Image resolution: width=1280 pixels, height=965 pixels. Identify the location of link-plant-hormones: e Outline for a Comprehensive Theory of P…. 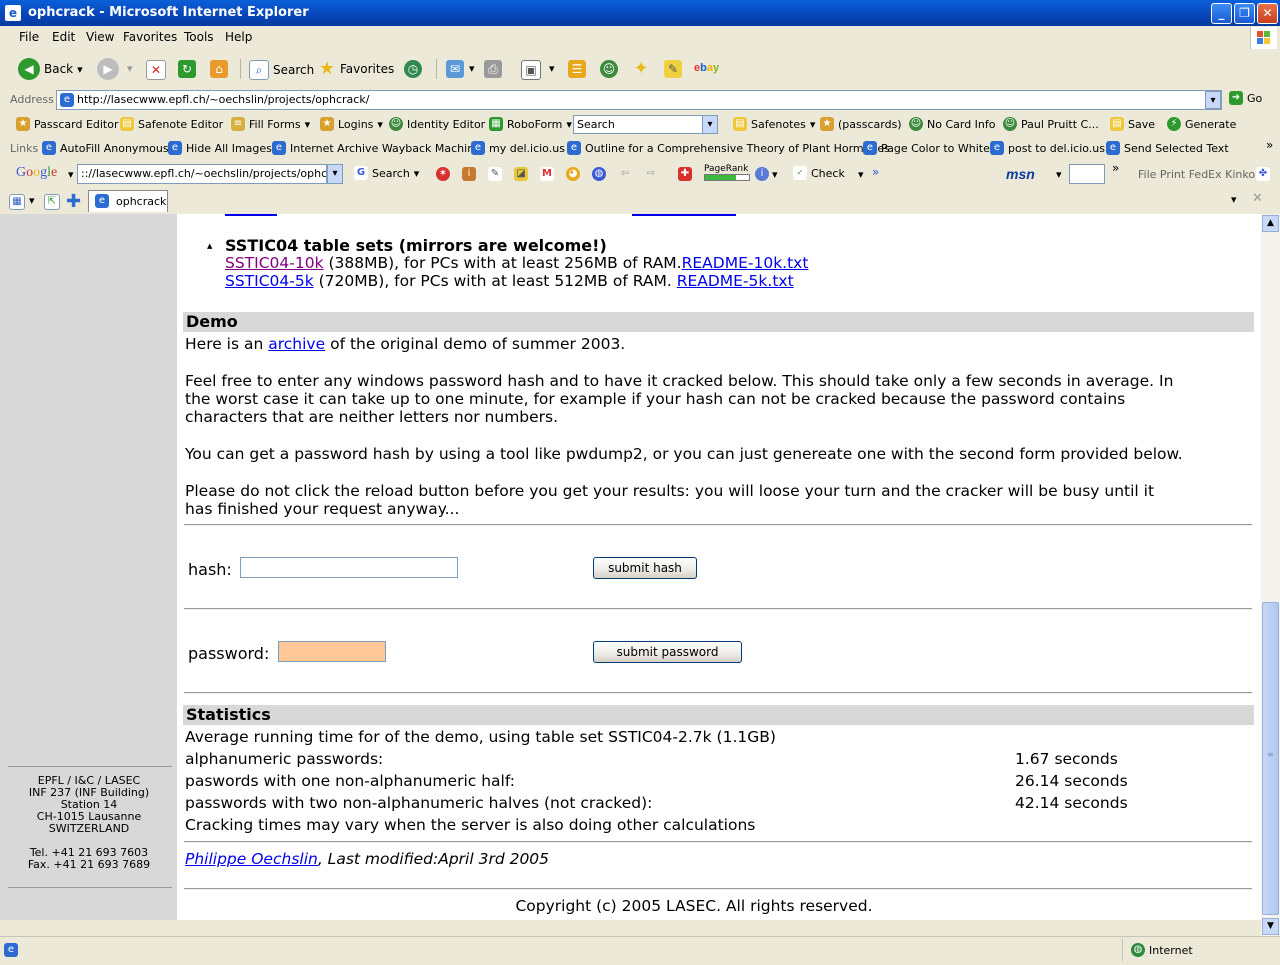
(728, 148).